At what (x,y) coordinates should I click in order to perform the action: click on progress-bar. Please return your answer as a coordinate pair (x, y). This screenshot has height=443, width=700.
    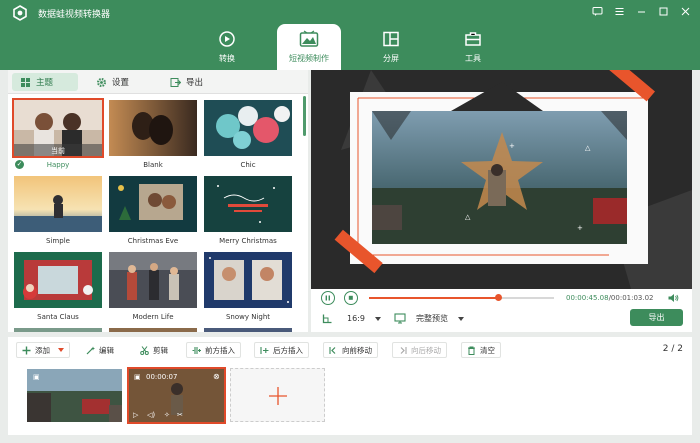
    Looking at the image, I should click on (461, 297).